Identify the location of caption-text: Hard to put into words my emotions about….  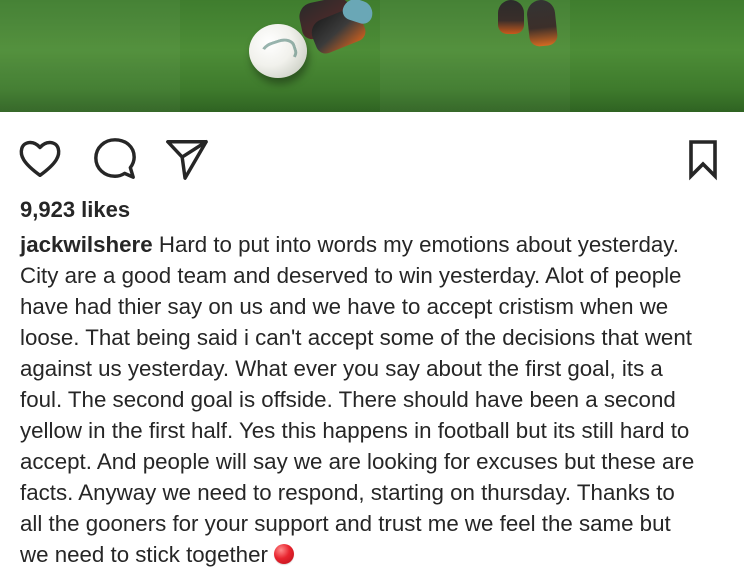
(418, 244).